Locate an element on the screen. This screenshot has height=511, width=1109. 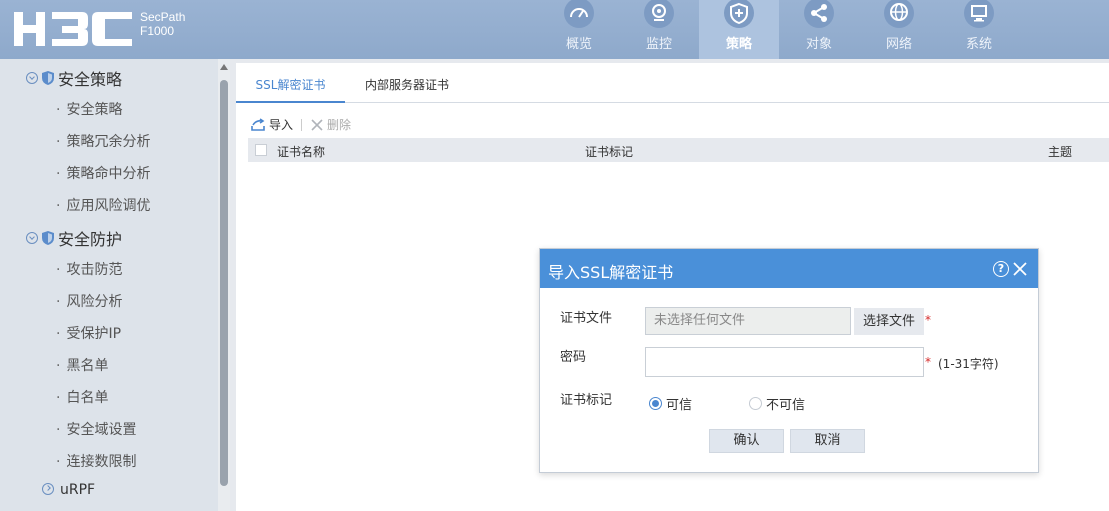
nav-overview: 概览 is located at coordinates (579, 29).